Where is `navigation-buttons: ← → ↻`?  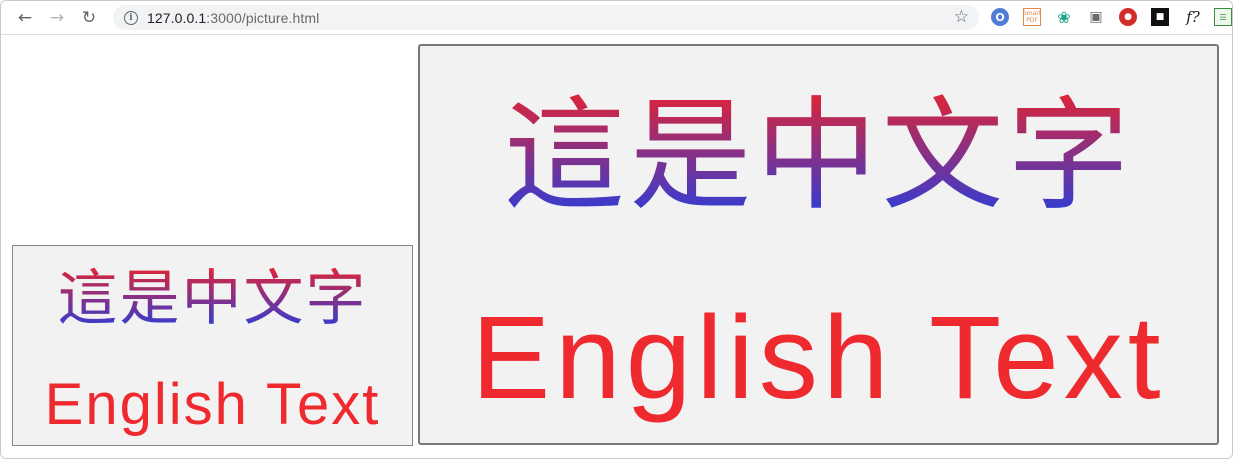
navigation-buttons: ← → ↻ is located at coordinates (50, 18).